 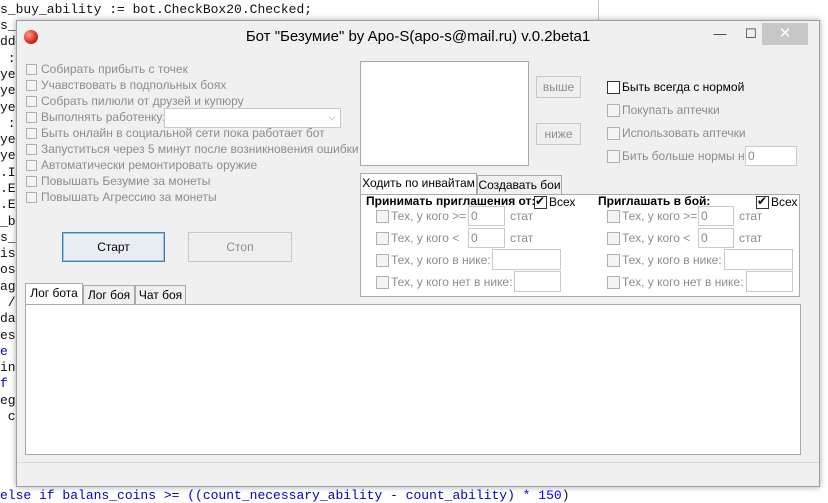 What do you see at coordinates (129, 197) in the screenshot?
I see `raise-aggression-label: Повышать Агрессию за монеты` at bounding box center [129, 197].